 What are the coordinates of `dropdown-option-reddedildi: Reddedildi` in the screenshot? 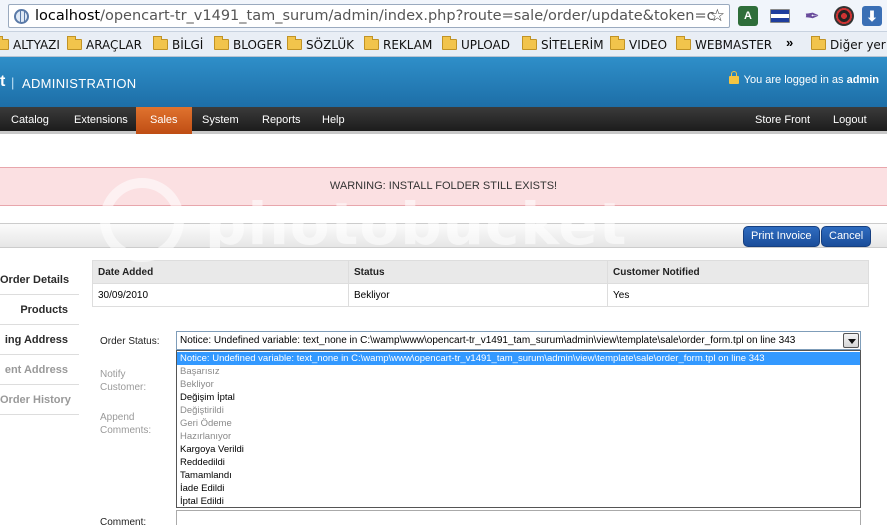 It's located at (518, 462).